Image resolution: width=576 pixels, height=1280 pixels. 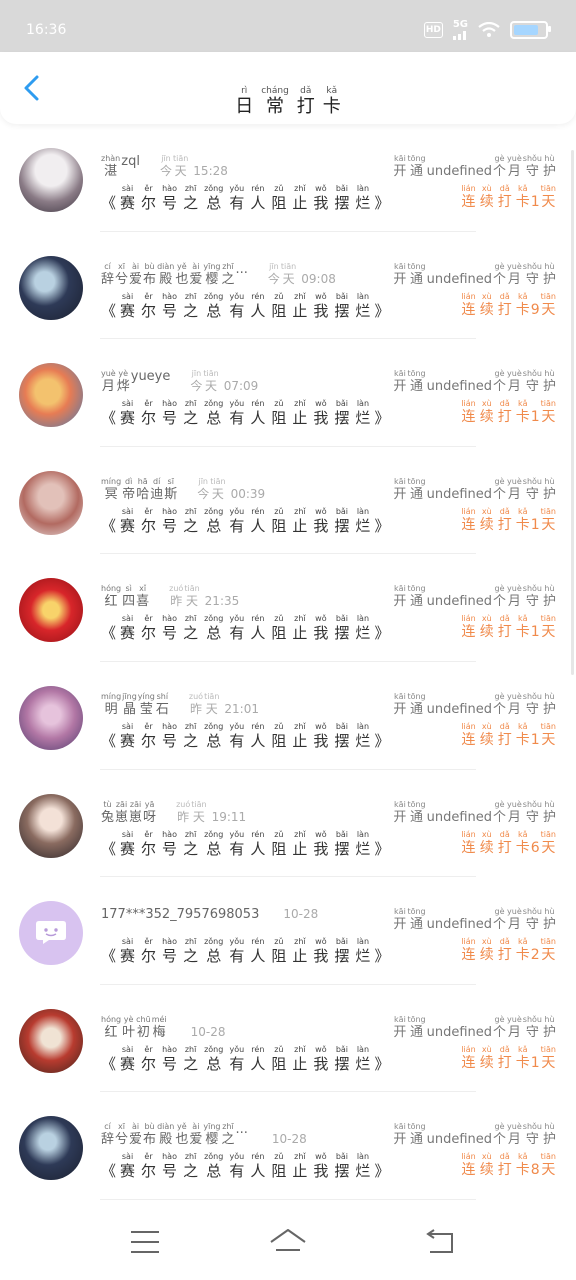 What do you see at coordinates (486, 511) in the screenshot?
I see `pinyin: xù` at bounding box center [486, 511].